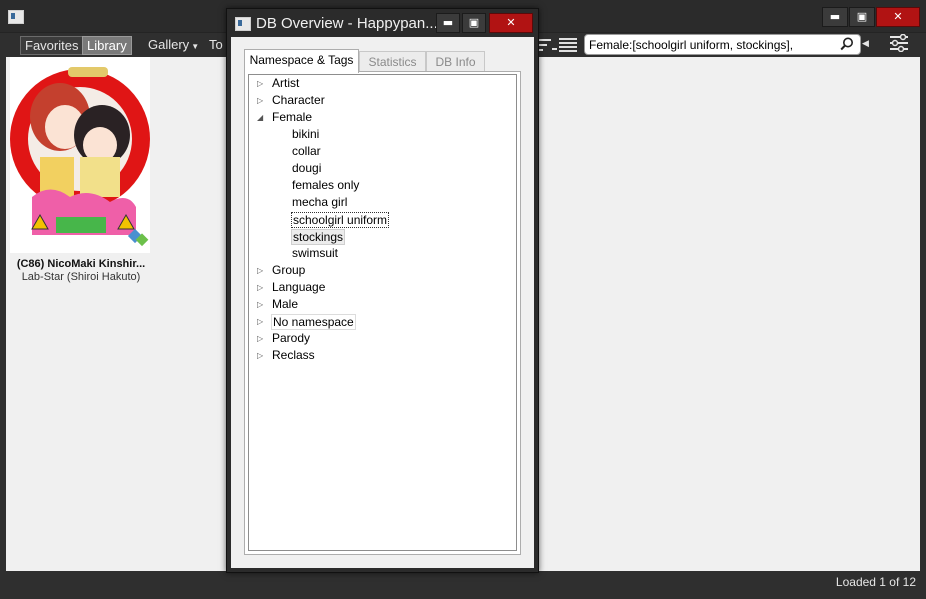 This screenshot has height=599, width=926. I want to click on library-button: Library, so click(107, 45).